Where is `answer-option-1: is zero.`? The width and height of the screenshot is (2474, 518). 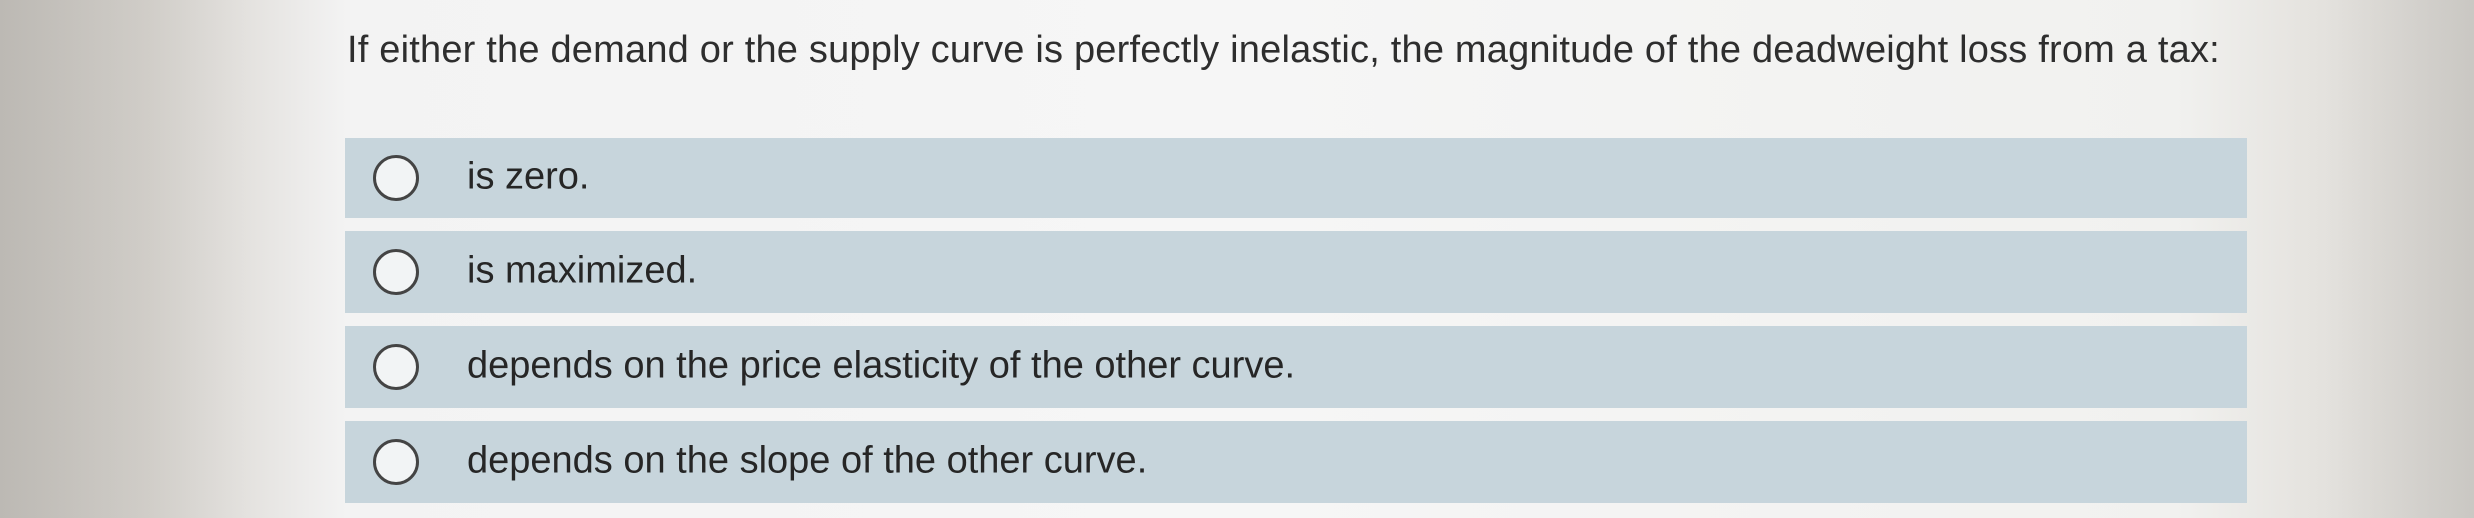
answer-option-1: is zero. is located at coordinates (1296, 178).